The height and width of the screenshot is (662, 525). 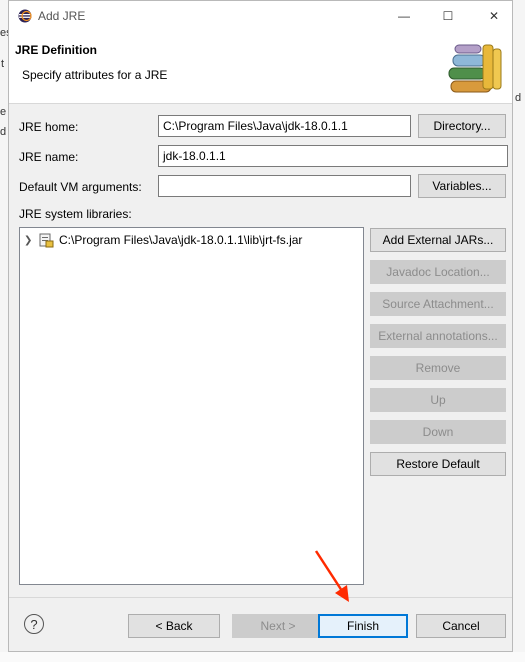 What do you see at coordinates (34, 624) in the screenshot?
I see `help-icon: ?` at bounding box center [34, 624].